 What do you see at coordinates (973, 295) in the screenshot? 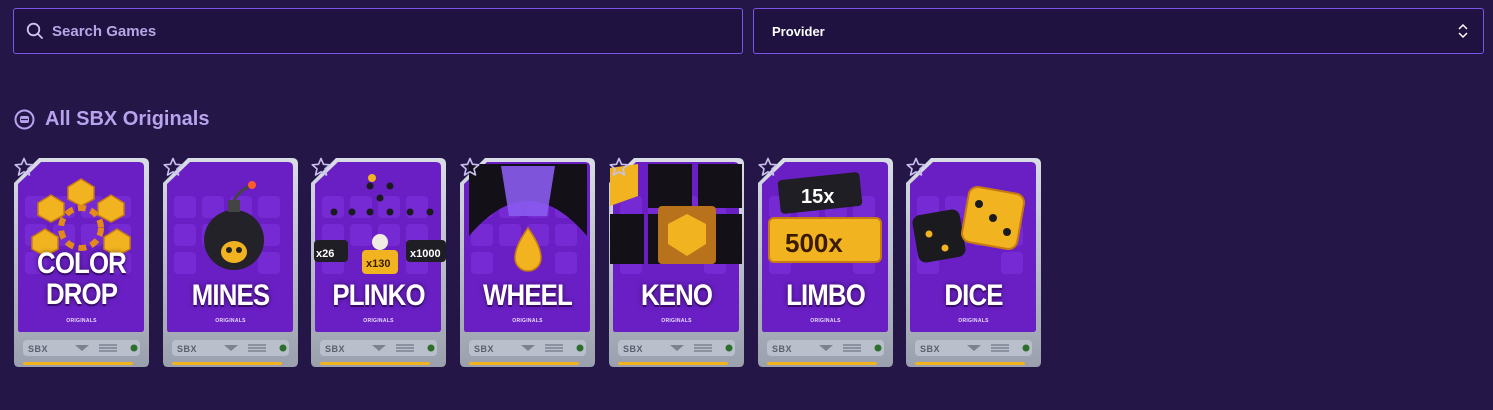
I see `game-title: DICE` at bounding box center [973, 295].